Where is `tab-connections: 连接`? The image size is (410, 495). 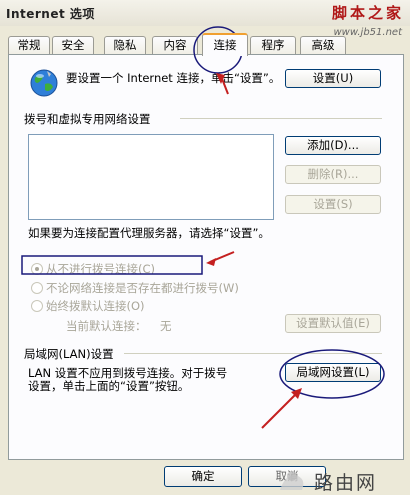
tab-connections: 连接 is located at coordinates (225, 44).